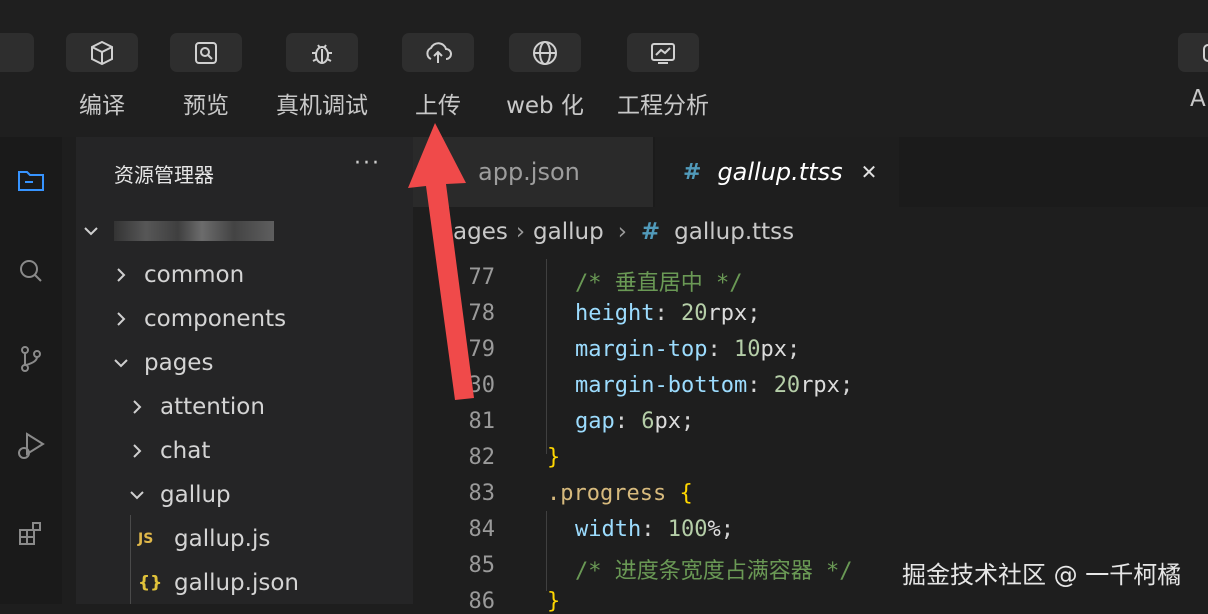 The width and height of the screenshot is (1208, 614). I want to click on compile-label: 编译, so click(102, 106).